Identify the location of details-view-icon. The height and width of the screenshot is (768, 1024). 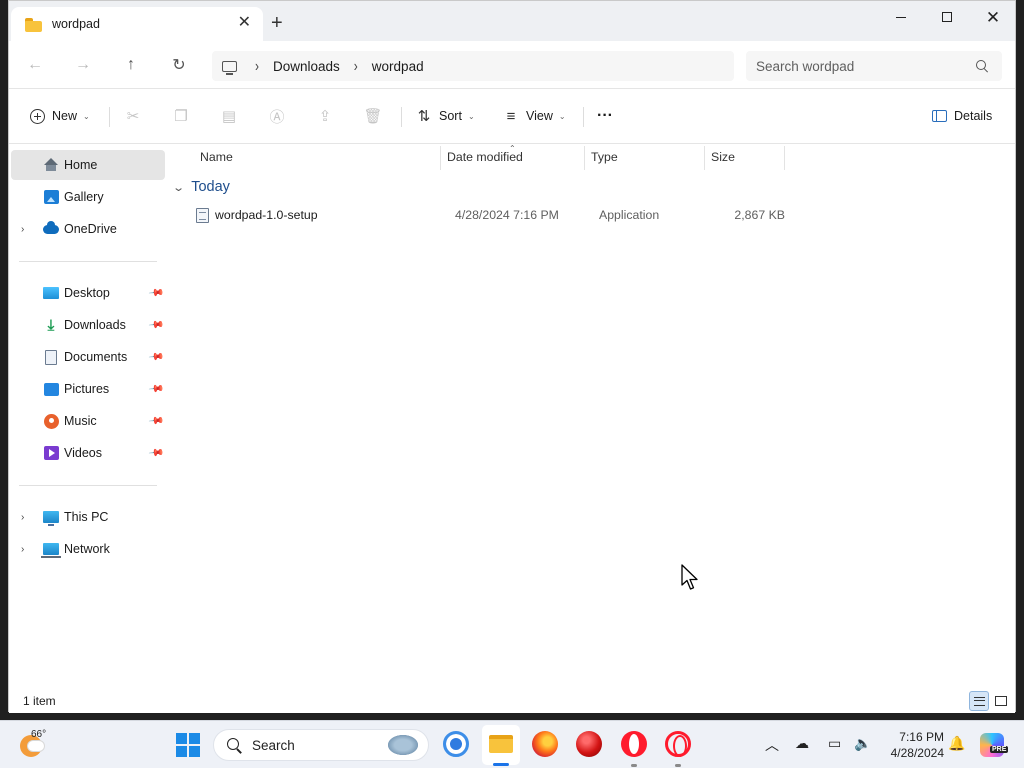
(979, 701).